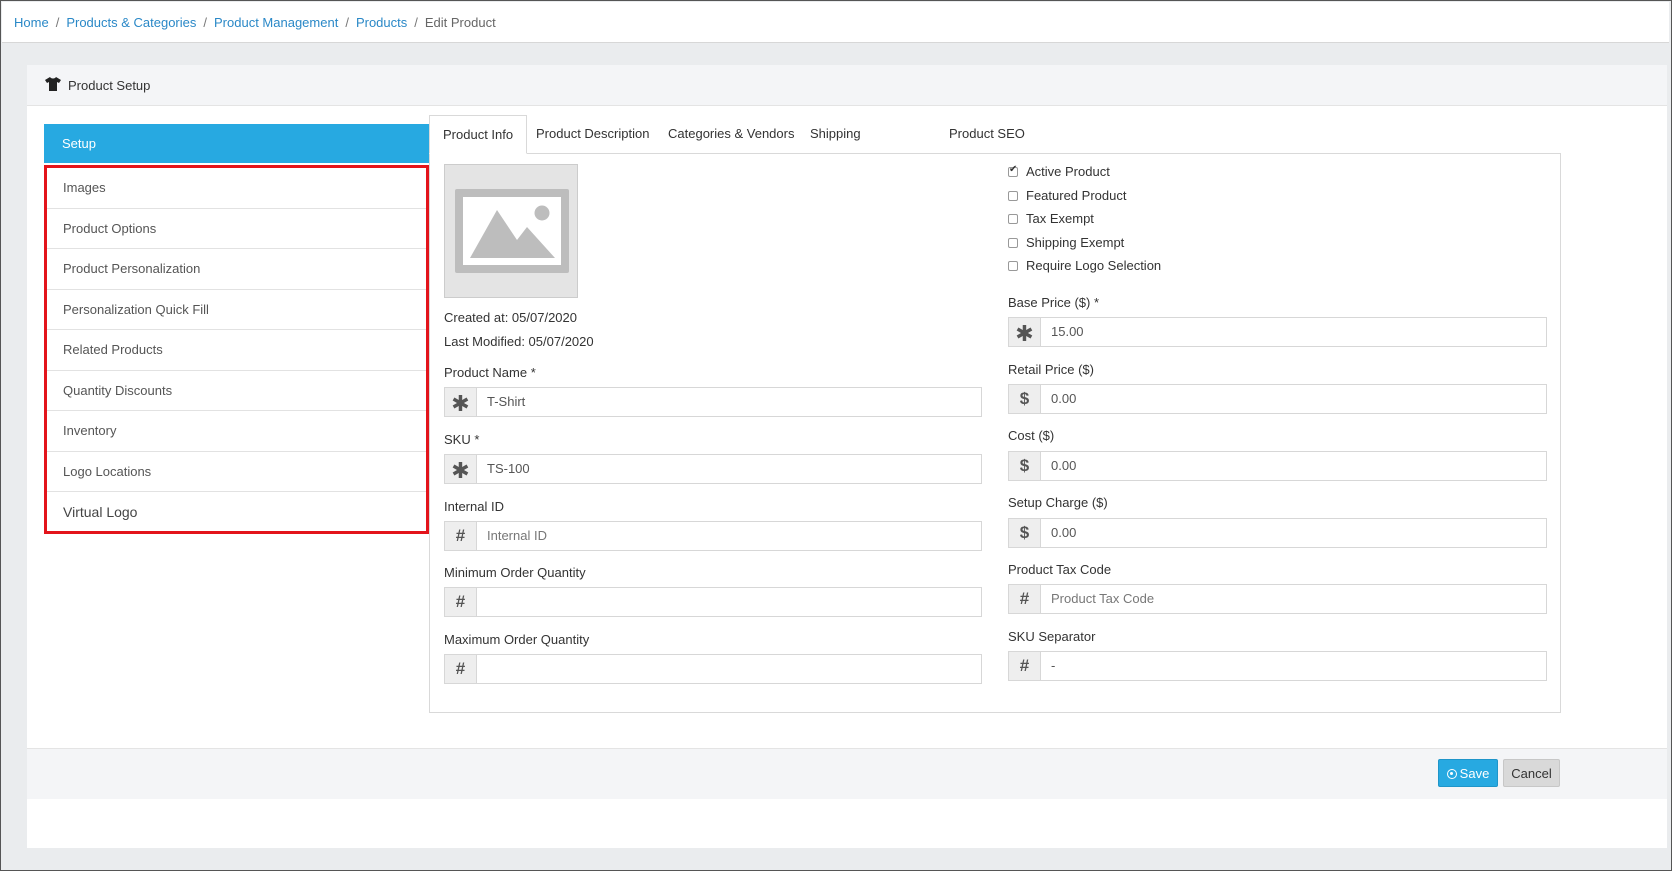 The image size is (1672, 871). Describe the element at coordinates (1067, 332) in the screenshot. I see `base-price-input: 15.00` at that location.